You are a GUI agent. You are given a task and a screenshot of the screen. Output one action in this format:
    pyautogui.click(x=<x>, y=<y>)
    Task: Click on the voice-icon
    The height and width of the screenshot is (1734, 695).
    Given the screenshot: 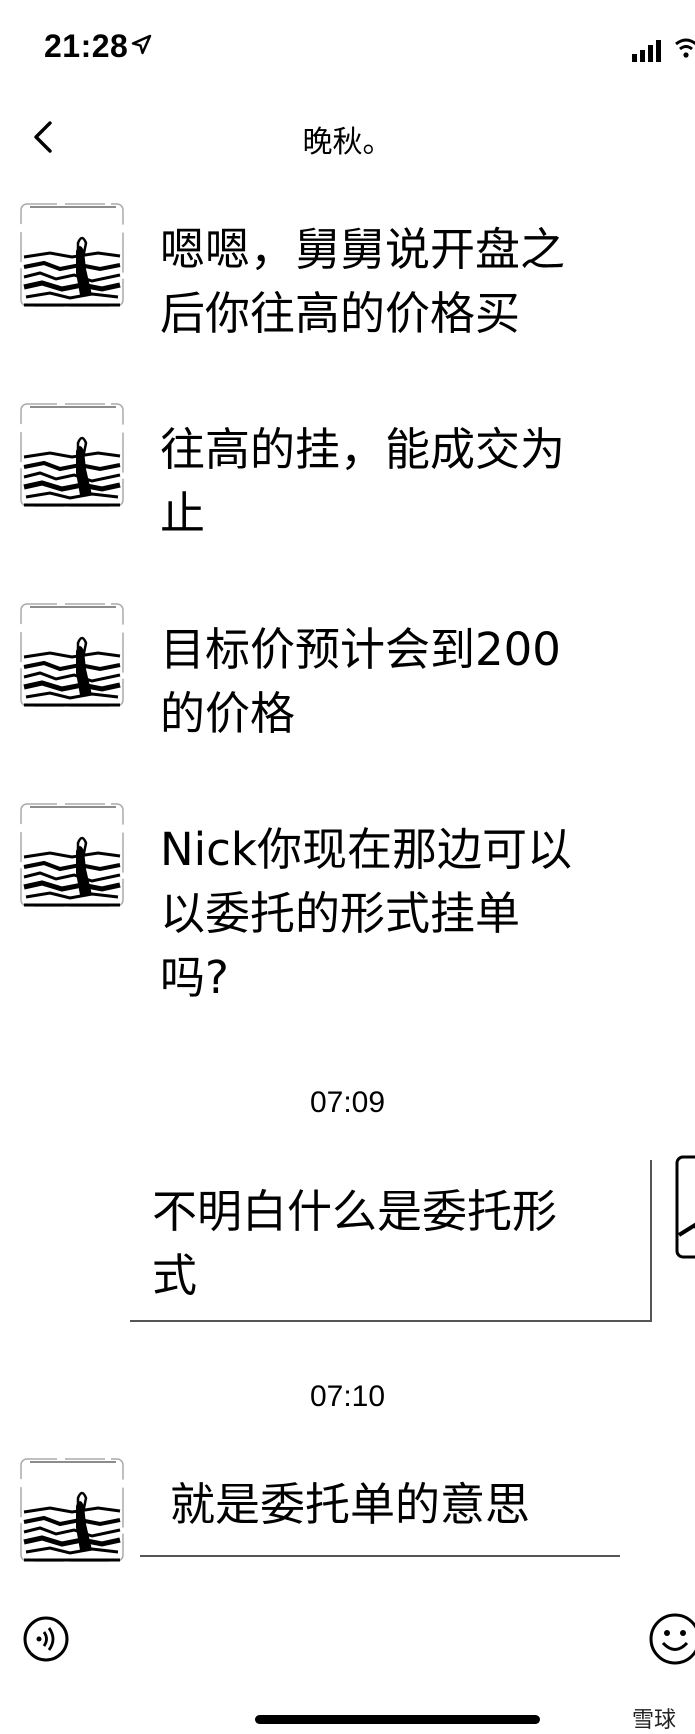 What is the action you would take?
    pyautogui.click(x=46, y=1639)
    